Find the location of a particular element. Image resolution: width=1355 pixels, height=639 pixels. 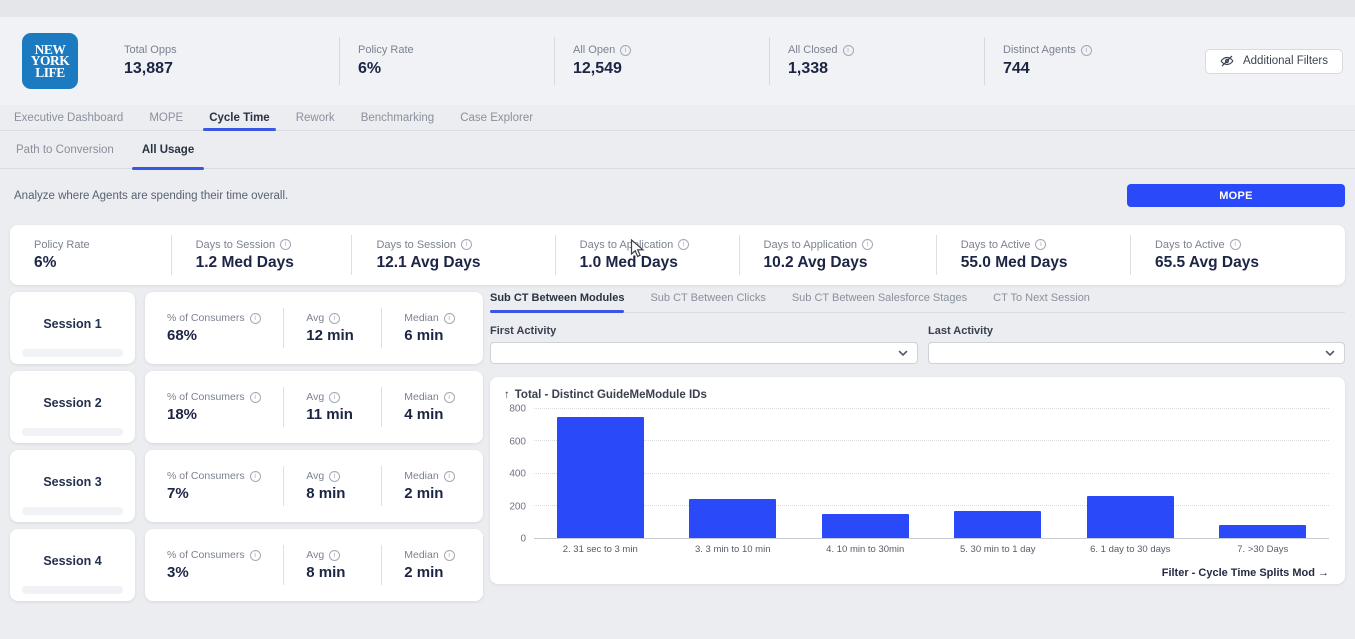

kpi-label: Days to Active i is located at coordinates (1045, 245).